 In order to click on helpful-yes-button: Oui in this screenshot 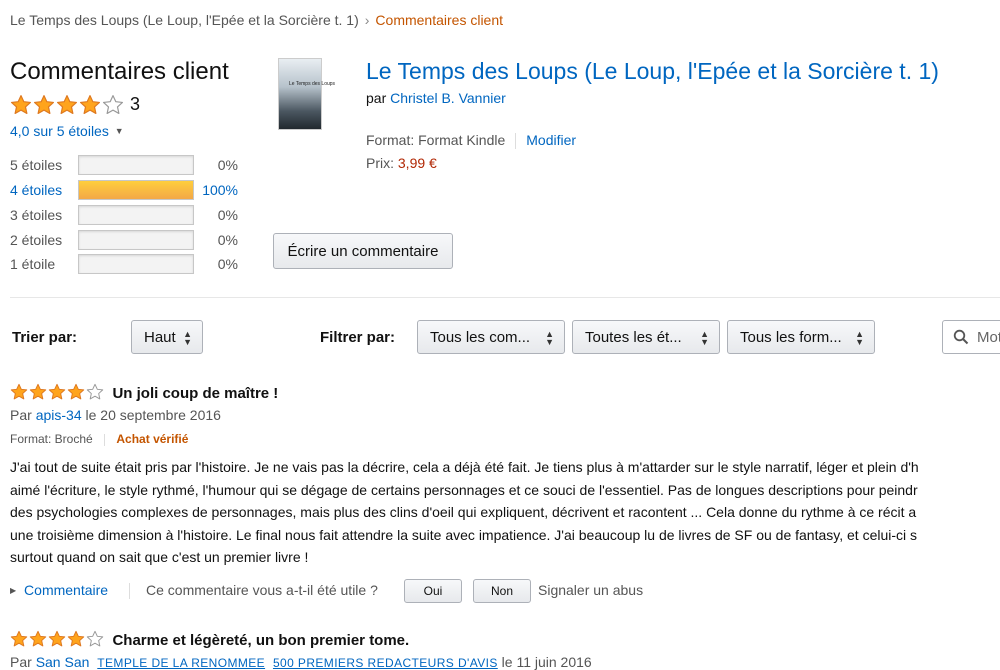, I will do `click(433, 591)`.